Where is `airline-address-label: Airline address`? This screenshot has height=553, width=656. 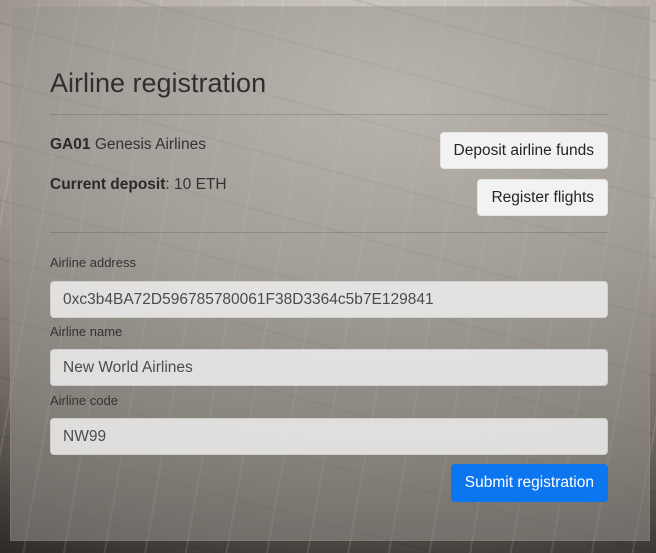
airline-address-label: Airline address is located at coordinates (93, 262).